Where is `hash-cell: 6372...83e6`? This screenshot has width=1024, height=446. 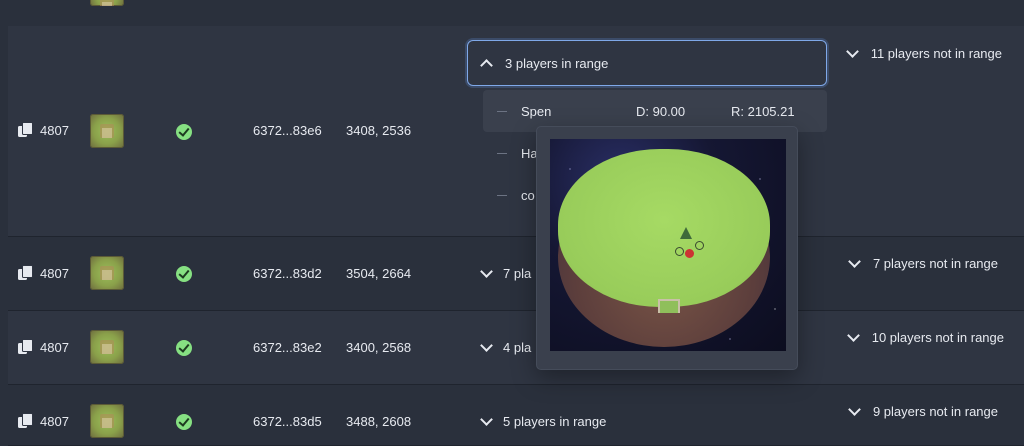 hash-cell: 6372...83e6 is located at coordinates (287, 130).